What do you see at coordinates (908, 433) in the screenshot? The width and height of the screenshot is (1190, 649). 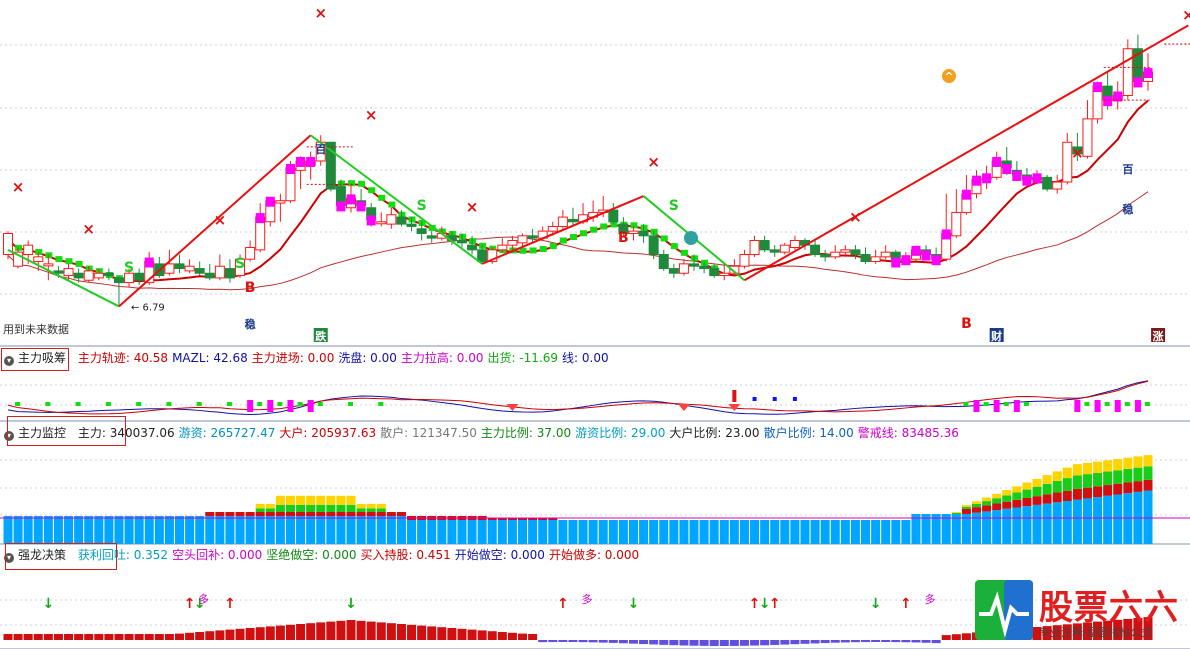 I see `indicator-label: 警戒线: 83485.36` at bounding box center [908, 433].